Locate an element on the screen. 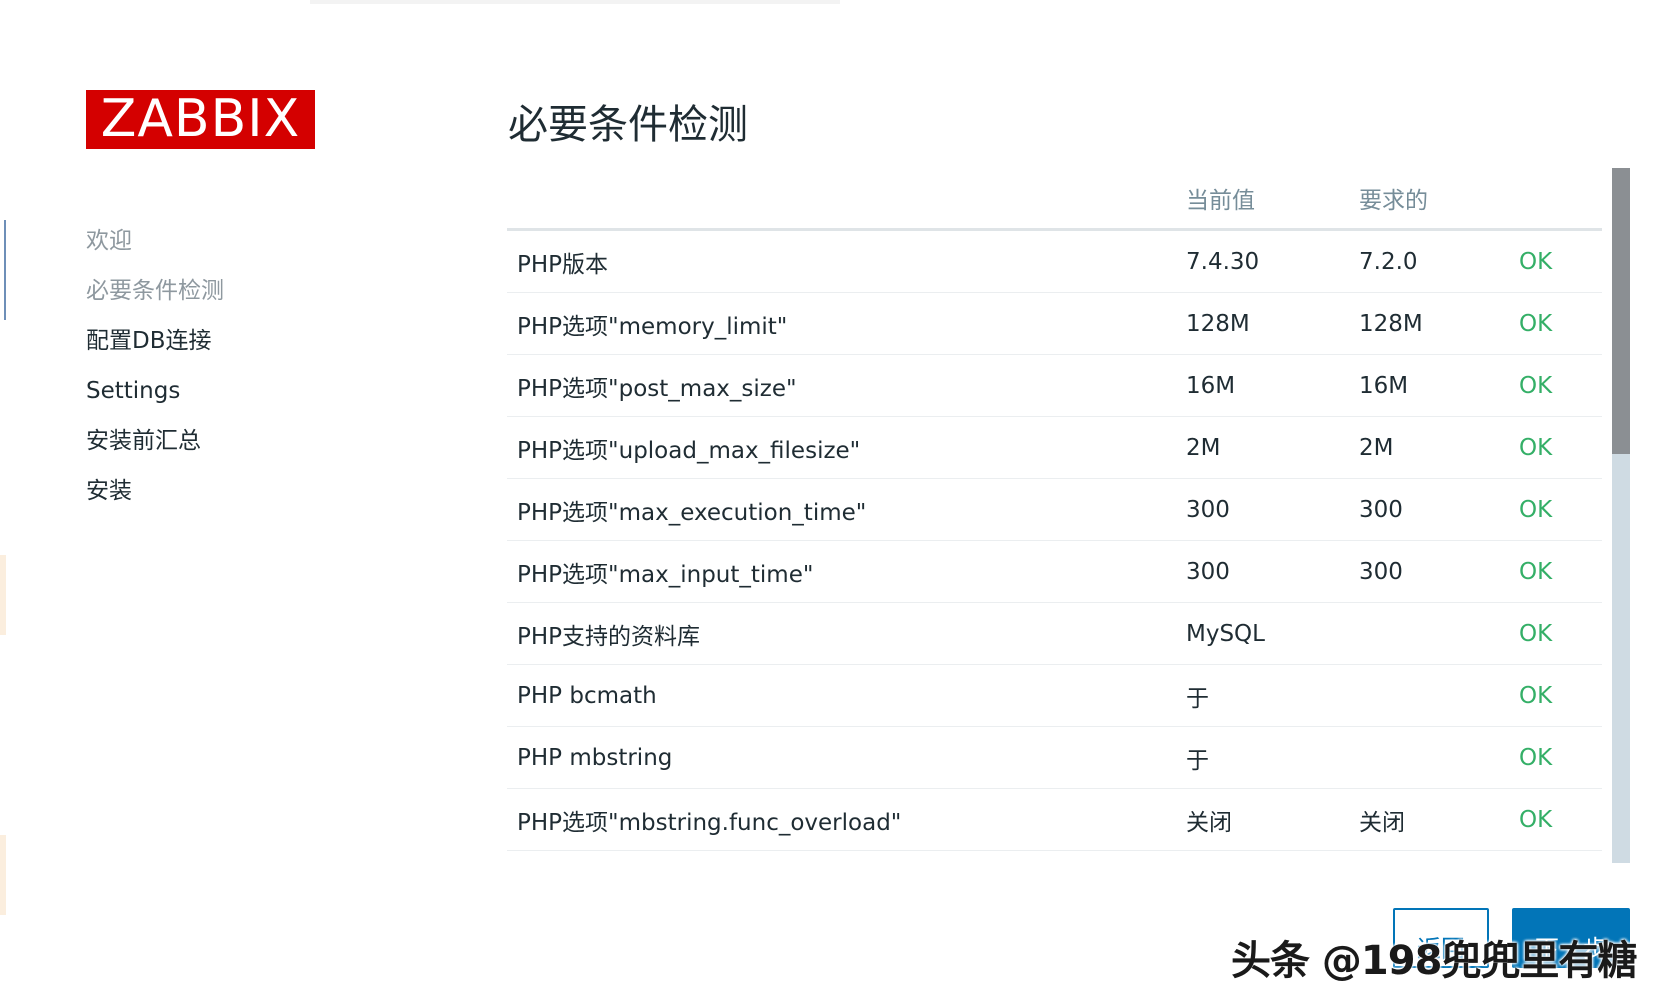  step-settings: Settings is located at coordinates (133, 391).